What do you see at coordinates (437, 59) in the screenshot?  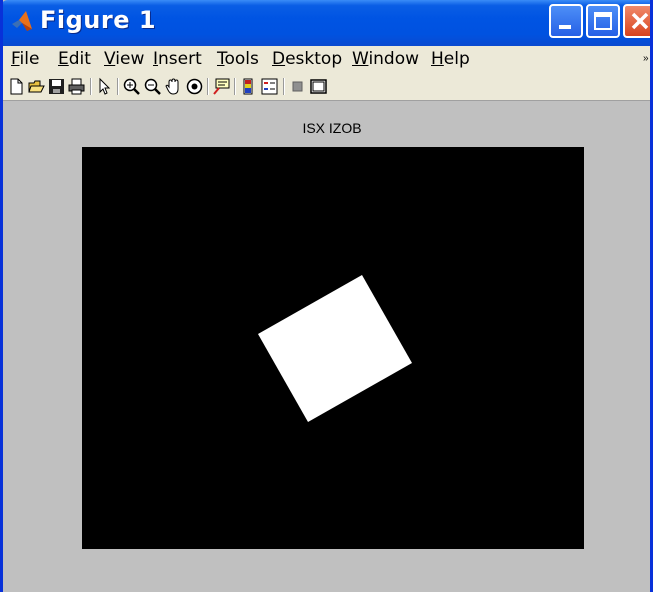 I see `menu-help-accel: H` at bounding box center [437, 59].